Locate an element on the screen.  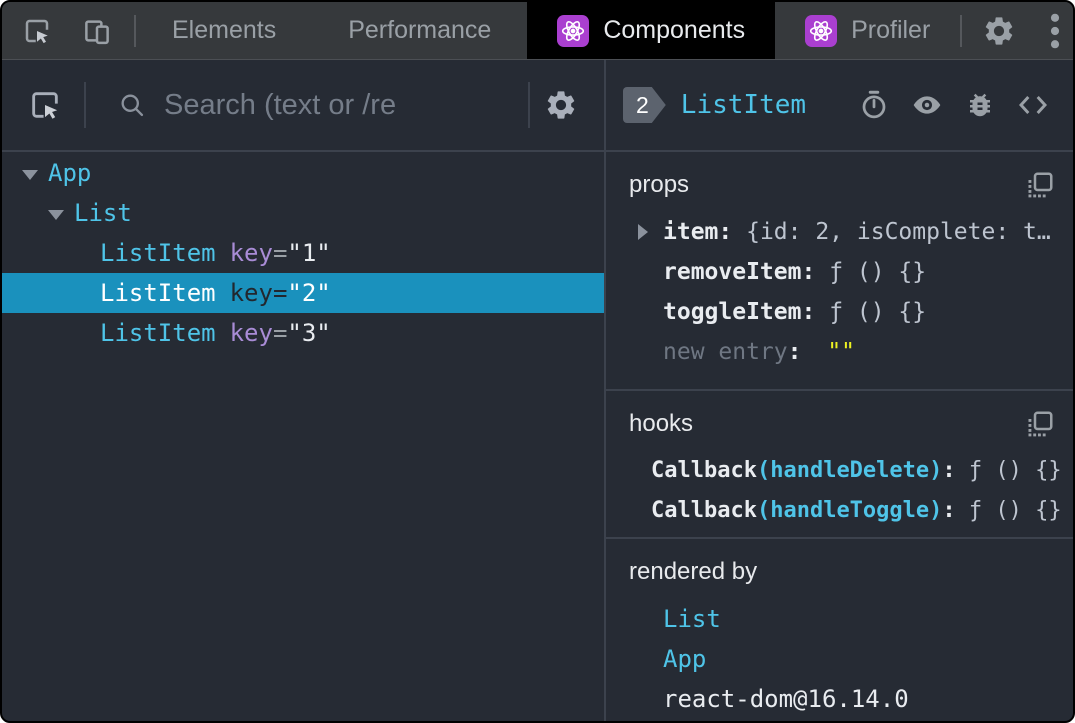
prop-row-removeitem: removeItem: ƒ () {} is located at coordinates (851, 272).